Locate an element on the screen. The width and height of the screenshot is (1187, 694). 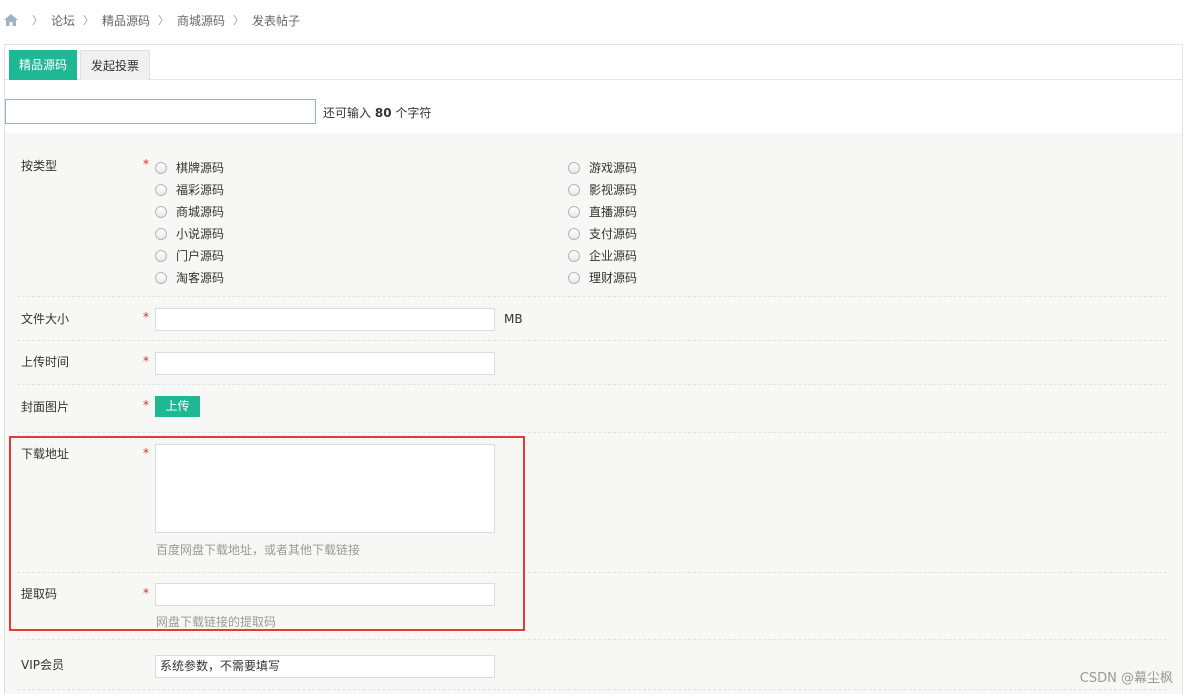
upload-time-label: 上传时间 is located at coordinates (45, 362).